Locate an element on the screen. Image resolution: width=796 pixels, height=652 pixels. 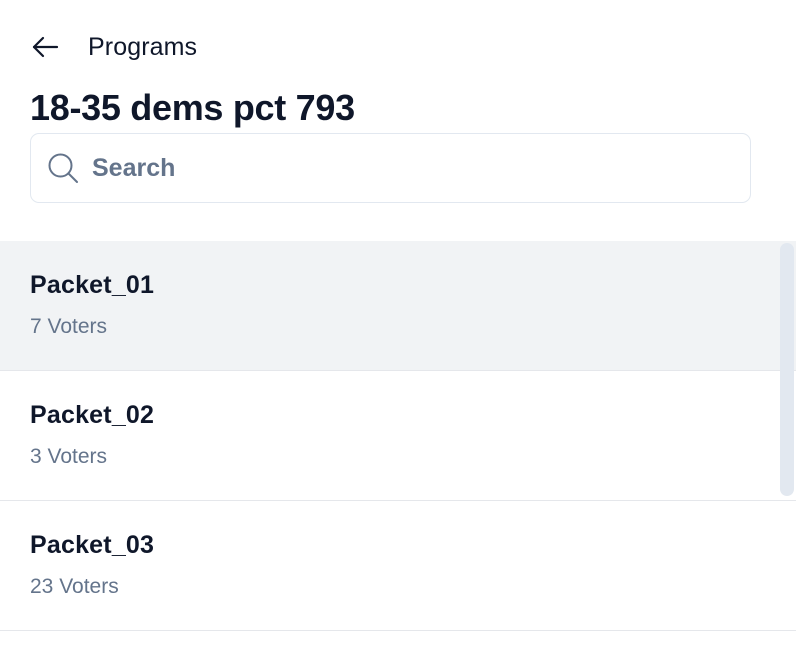
search-box is located at coordinates (390, 168).